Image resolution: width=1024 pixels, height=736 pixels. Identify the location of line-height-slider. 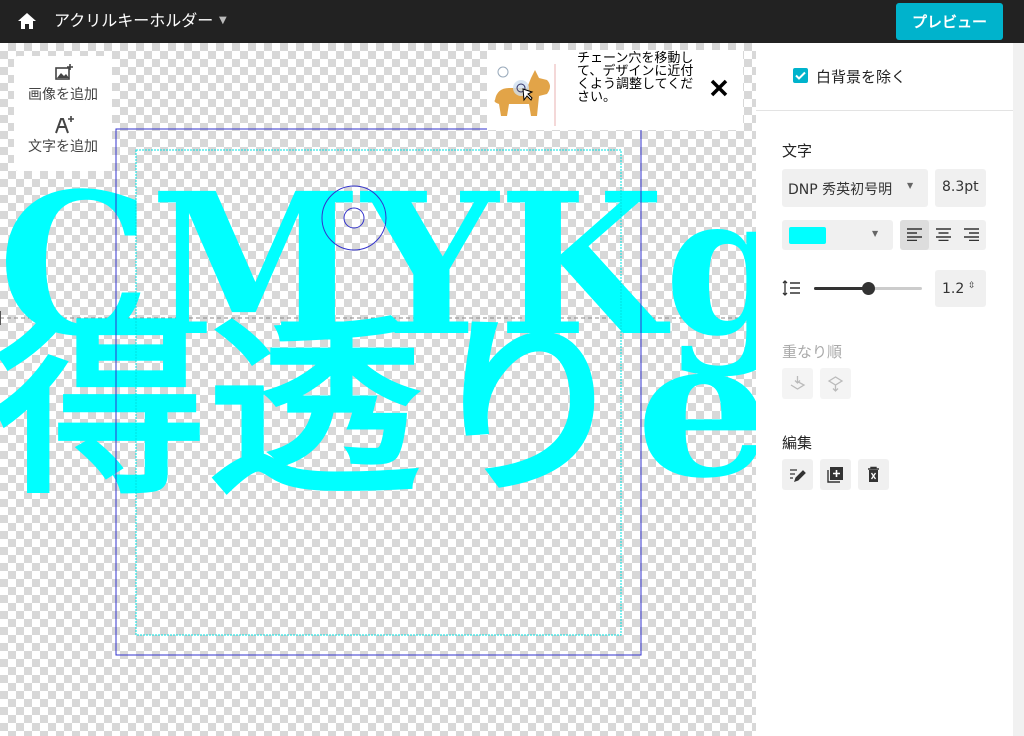
(868, 288).